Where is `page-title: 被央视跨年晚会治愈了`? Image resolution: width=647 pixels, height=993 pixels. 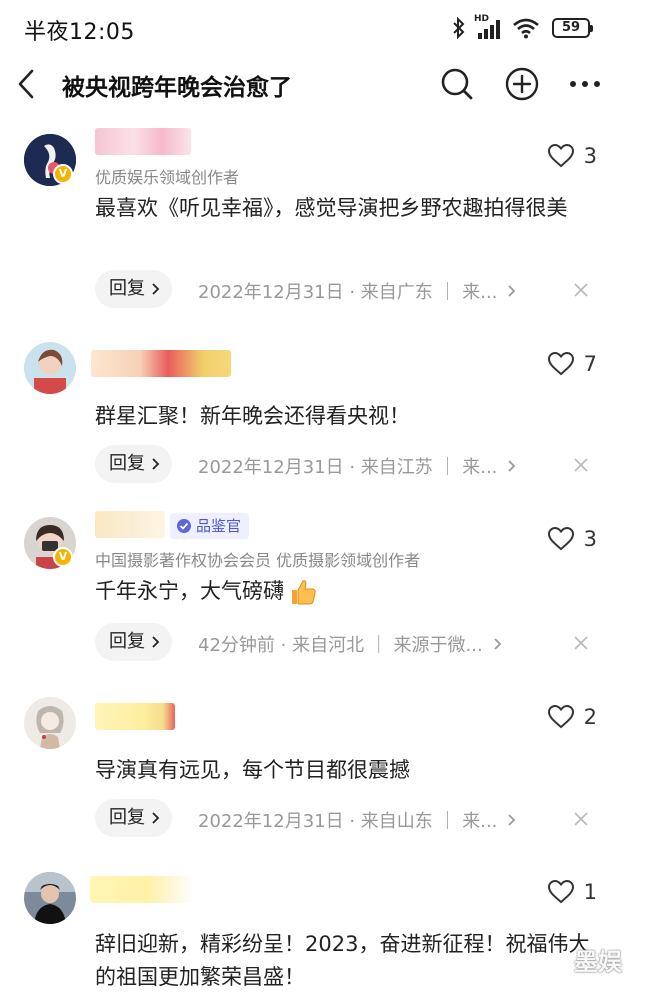
page-title: 被央视跨年晚会治愈了 is located at coordinates (177, 88).